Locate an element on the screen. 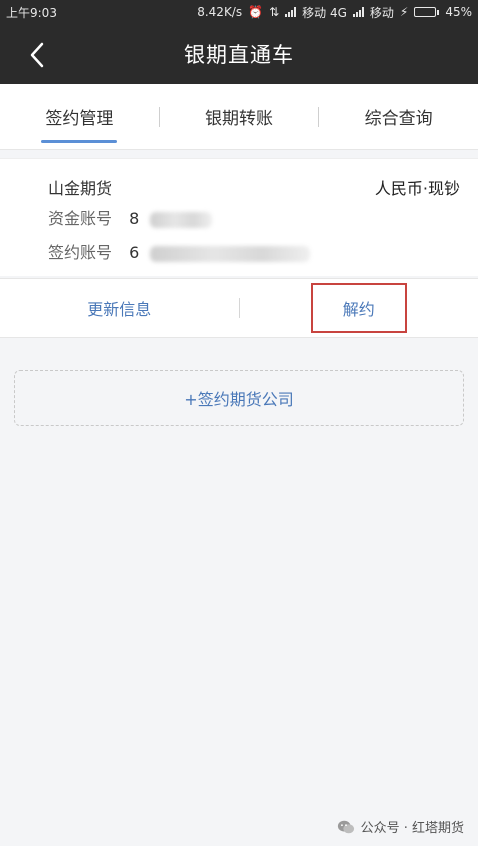 The height and width of the screenshot is (846, 478). header-bar: 银期直通车 is located at coordinates (239, 54).